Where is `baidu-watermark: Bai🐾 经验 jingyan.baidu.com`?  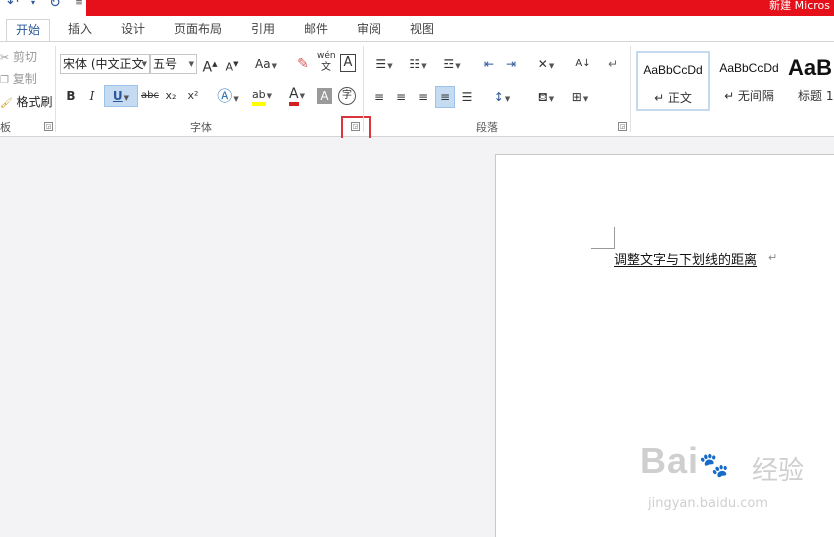 baidu-watermark: Bai🐾 经验 jingyan.baidu.com is located at coordinates (730, 481).